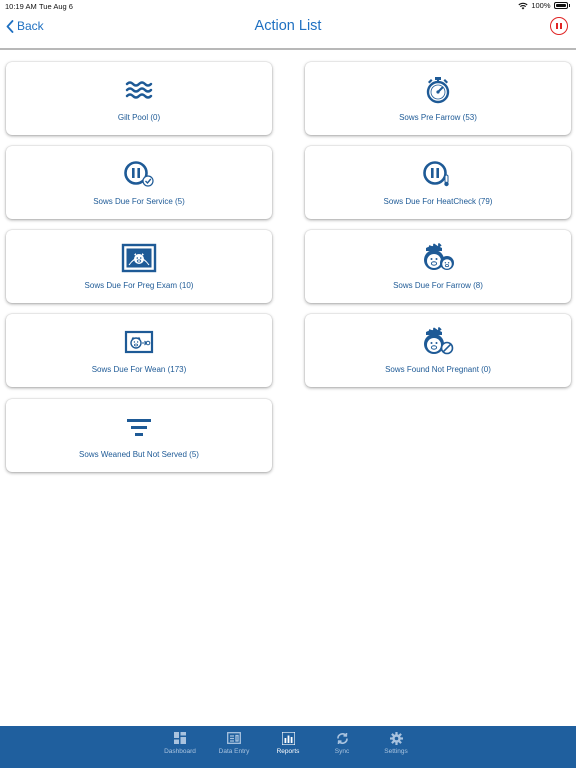 The width and height of the screenshot is (576, 768). What do you see at coordinates (139, 454) in the screenshot?
I see `action-label: Sows Weaned But Not Served (5)` at bounding box center [139, 454].